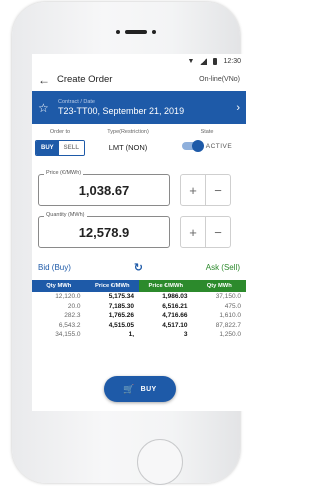  I want to click on buy-fab-label: BUY, so click(148, 389).